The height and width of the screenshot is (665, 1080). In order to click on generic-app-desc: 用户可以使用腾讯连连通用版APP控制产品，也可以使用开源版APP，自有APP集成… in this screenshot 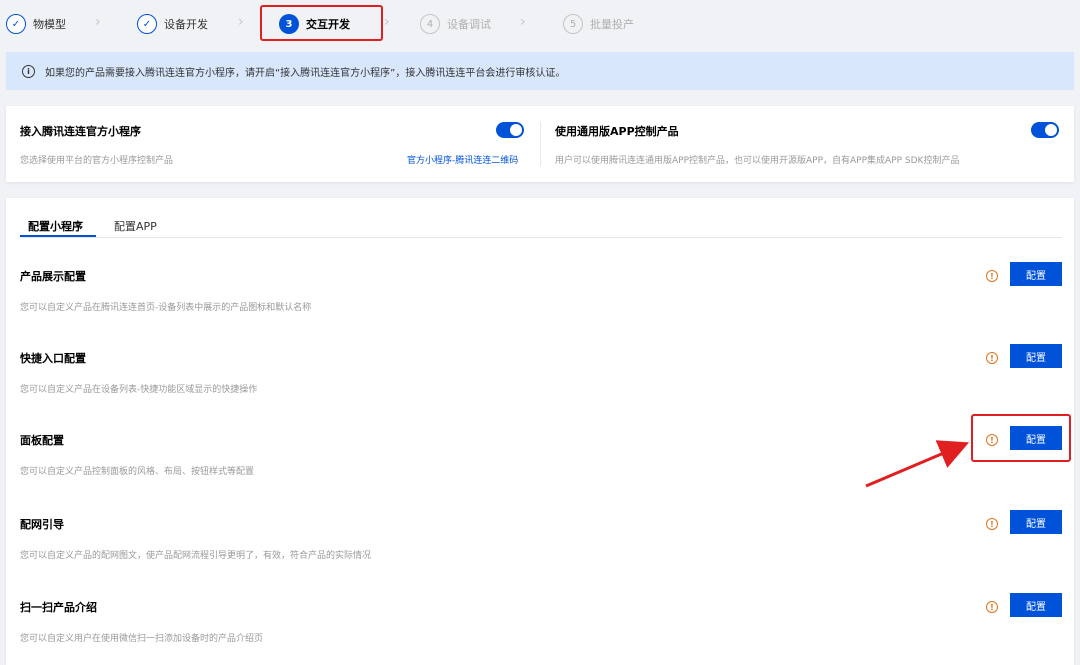, I will do `click(757, 161)`.